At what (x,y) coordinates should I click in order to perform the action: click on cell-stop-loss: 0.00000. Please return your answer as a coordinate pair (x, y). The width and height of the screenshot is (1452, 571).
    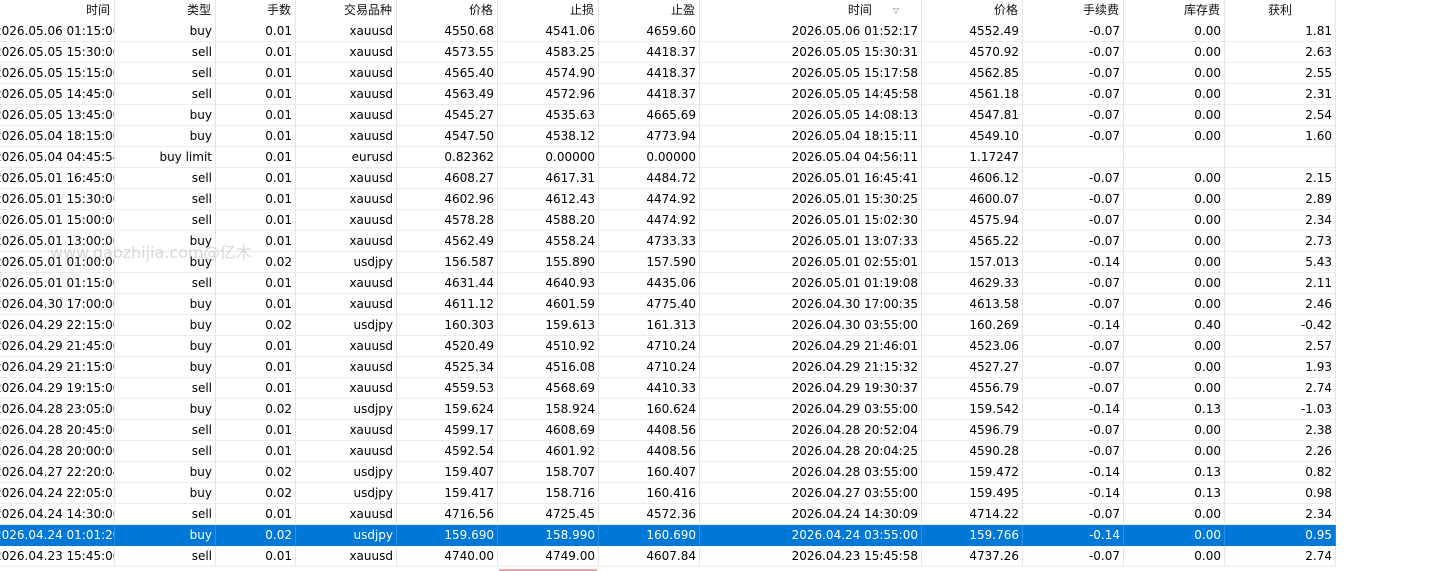
    Looking at the image, I should click on (548, 157).